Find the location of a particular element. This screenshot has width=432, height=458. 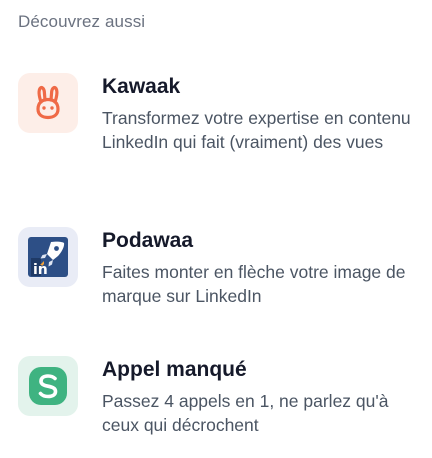

s-logo-icon is located at coordinates (48, 386).